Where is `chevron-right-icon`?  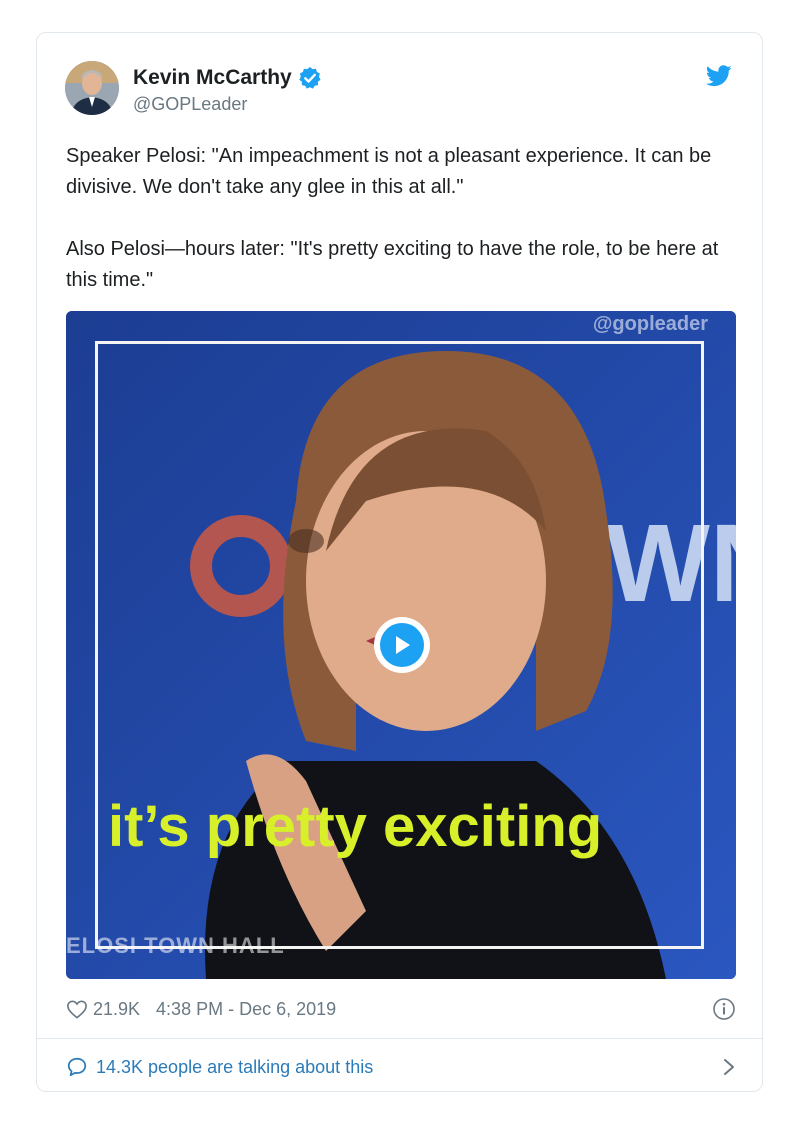 chevron-right-icon is located at coordinates (729, 1067).